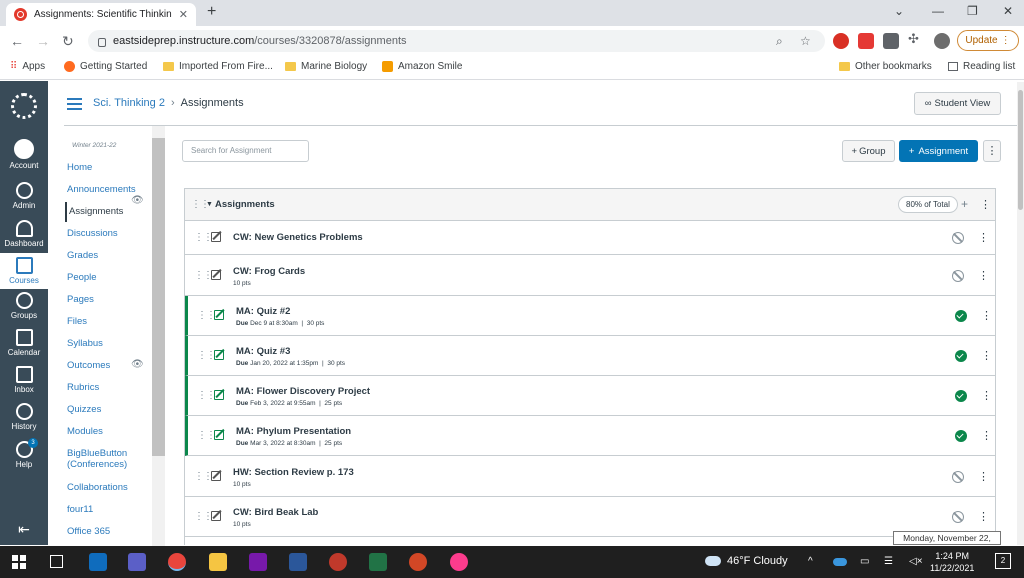  Describe the element at coordinates (82, 255) in the screenshot. I see `course-nav-grades: Grades` at that location.